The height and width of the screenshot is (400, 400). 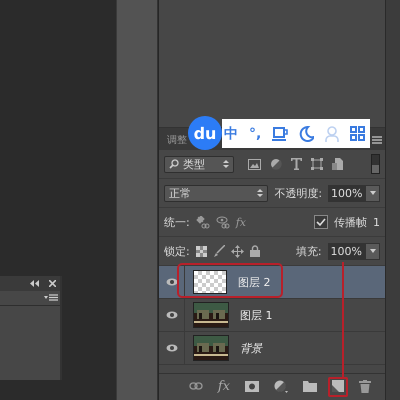 What do you see at coordinates (347, 193) in the screenshot?
I see `opacity-field: 100%` at bounding box center [347, 193].